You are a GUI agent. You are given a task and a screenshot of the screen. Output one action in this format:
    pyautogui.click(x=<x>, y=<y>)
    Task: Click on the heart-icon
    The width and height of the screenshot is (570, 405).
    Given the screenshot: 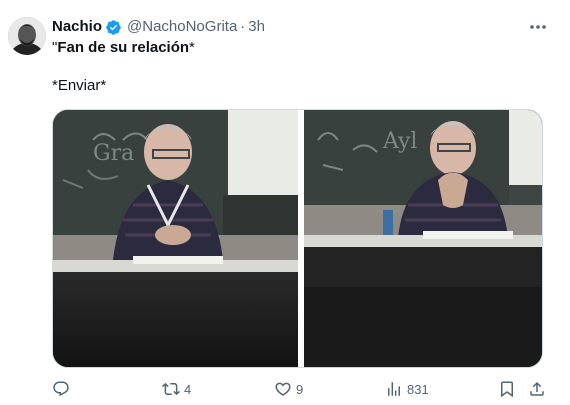 What is the action you would take?
    pyautogui.click(x=283, y=389)
    